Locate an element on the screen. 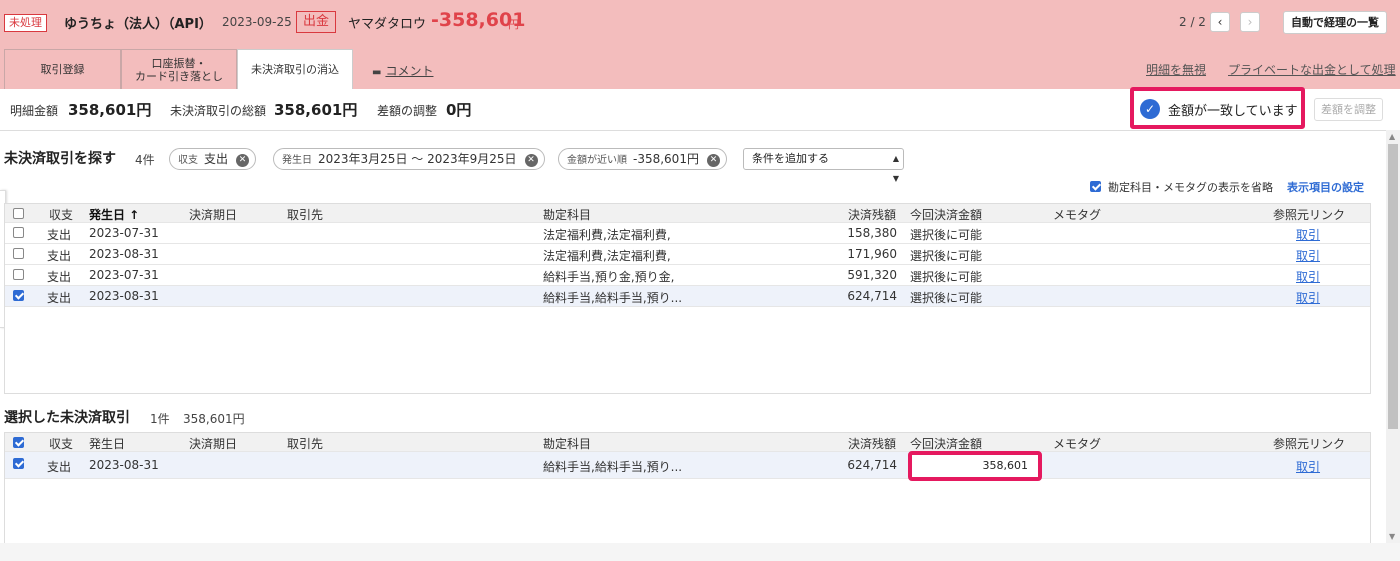 This screenshot has width=1400, height=561. row-balance: 158,380 is located at coordinates (872, 233).